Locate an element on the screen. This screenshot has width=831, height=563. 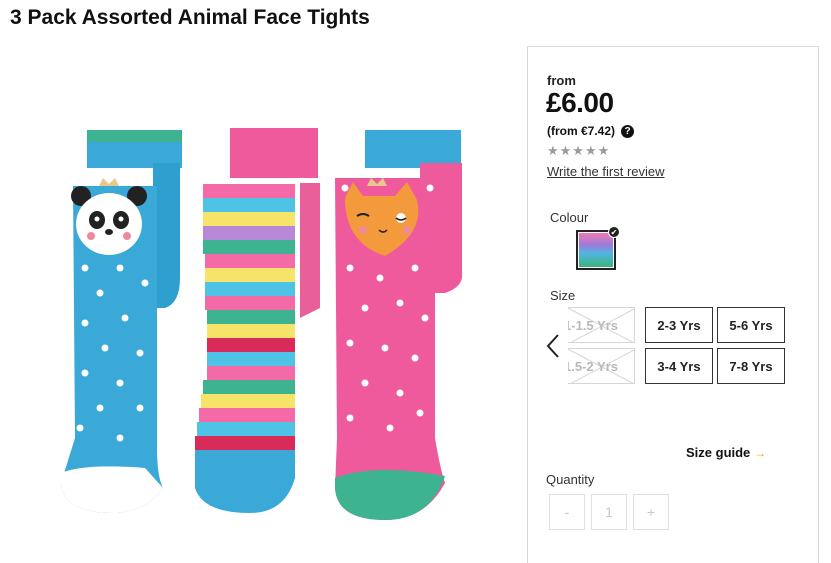
size-option-label: 3-4 Yrs is located at coordinates (679, 366).